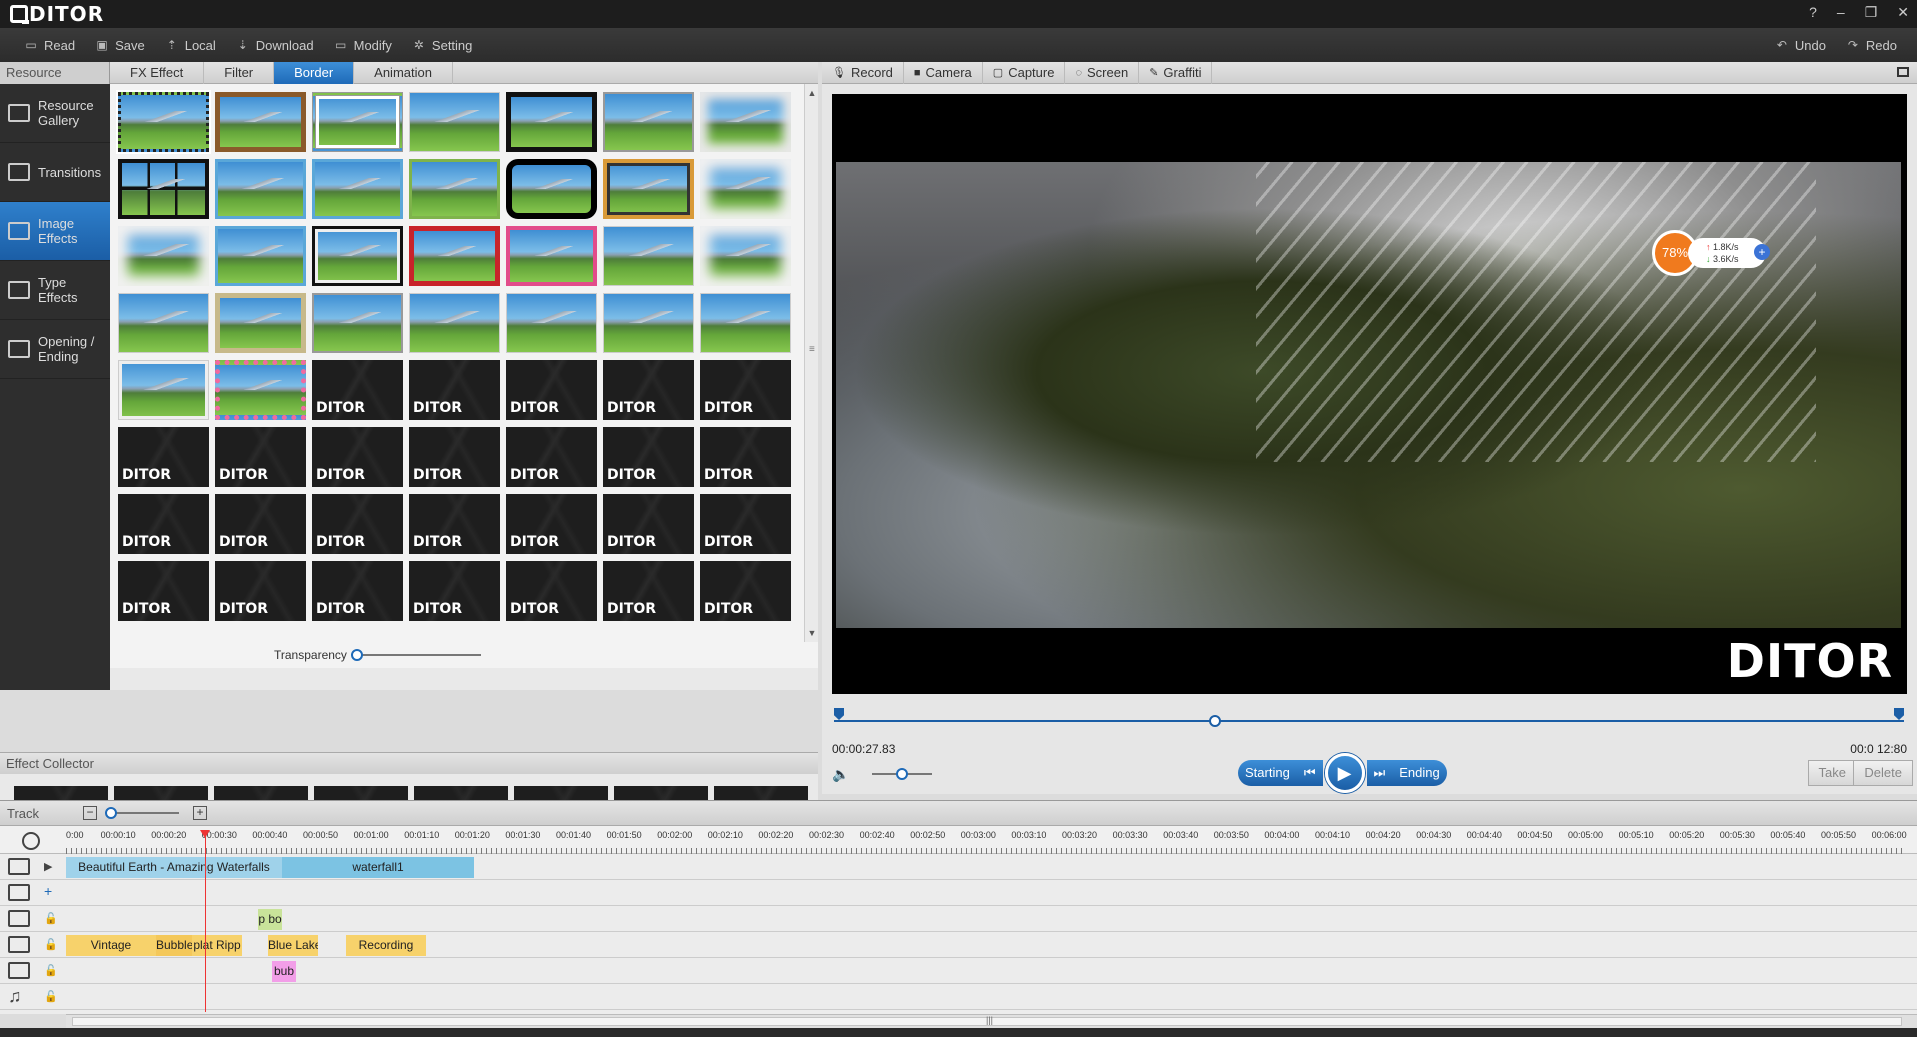 The image size is (1917, 1037). Describe the element at coordinates (403, 73) in the screenshot. I see `tab-animation: Animation` at that location.